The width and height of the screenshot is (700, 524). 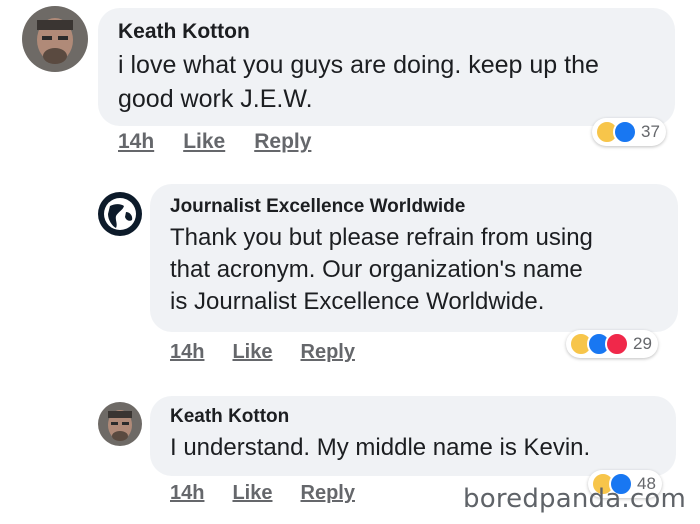 I want to click on comment-author: Journalist Excellence Worldwide, so click(x=414, y=207).